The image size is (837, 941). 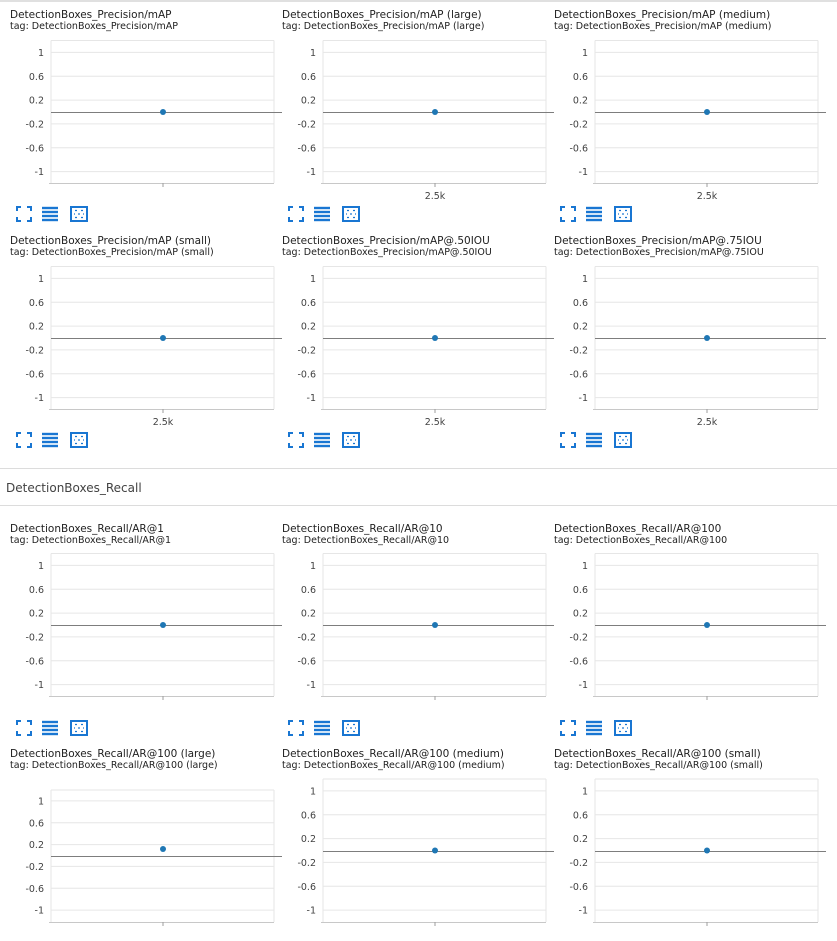 What do you see at coordinates (659, 252) in the screenshot?
I see `chart-tag: tag: DetectionBoxes_Precision/mAP@.75IOU` at bounding box center [659, 252].